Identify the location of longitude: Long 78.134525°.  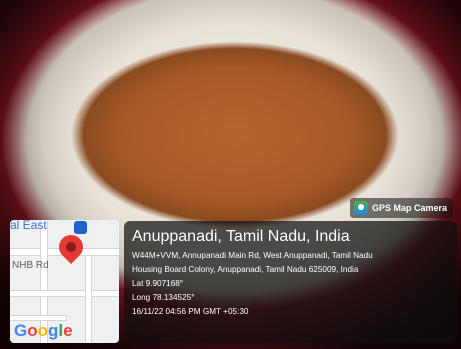
(163, 297).